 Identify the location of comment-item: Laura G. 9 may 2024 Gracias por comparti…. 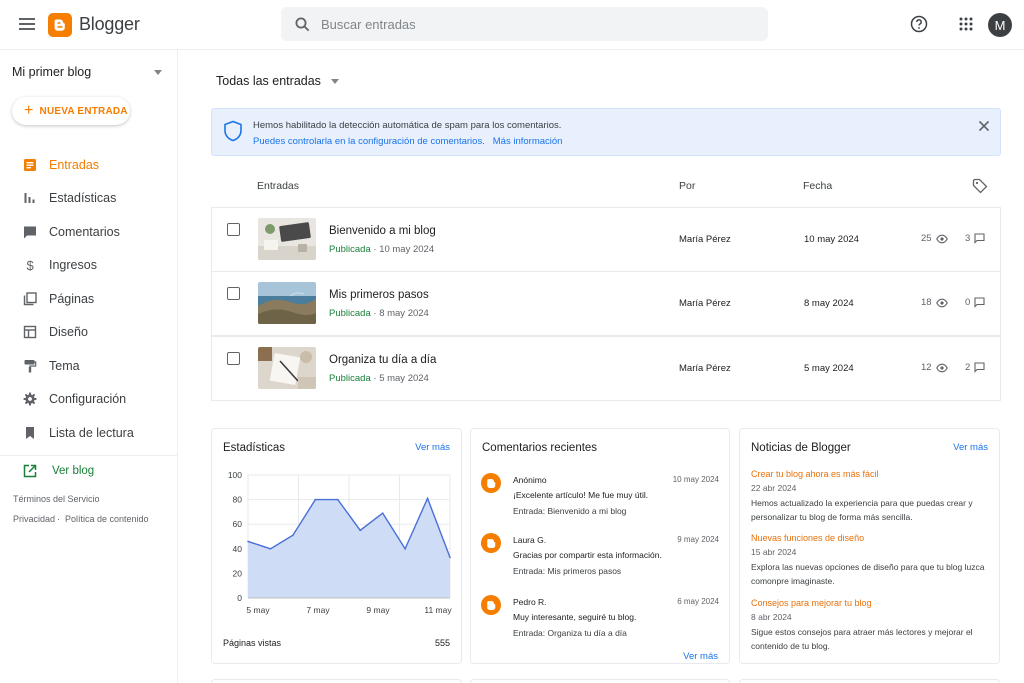
(600, 559).